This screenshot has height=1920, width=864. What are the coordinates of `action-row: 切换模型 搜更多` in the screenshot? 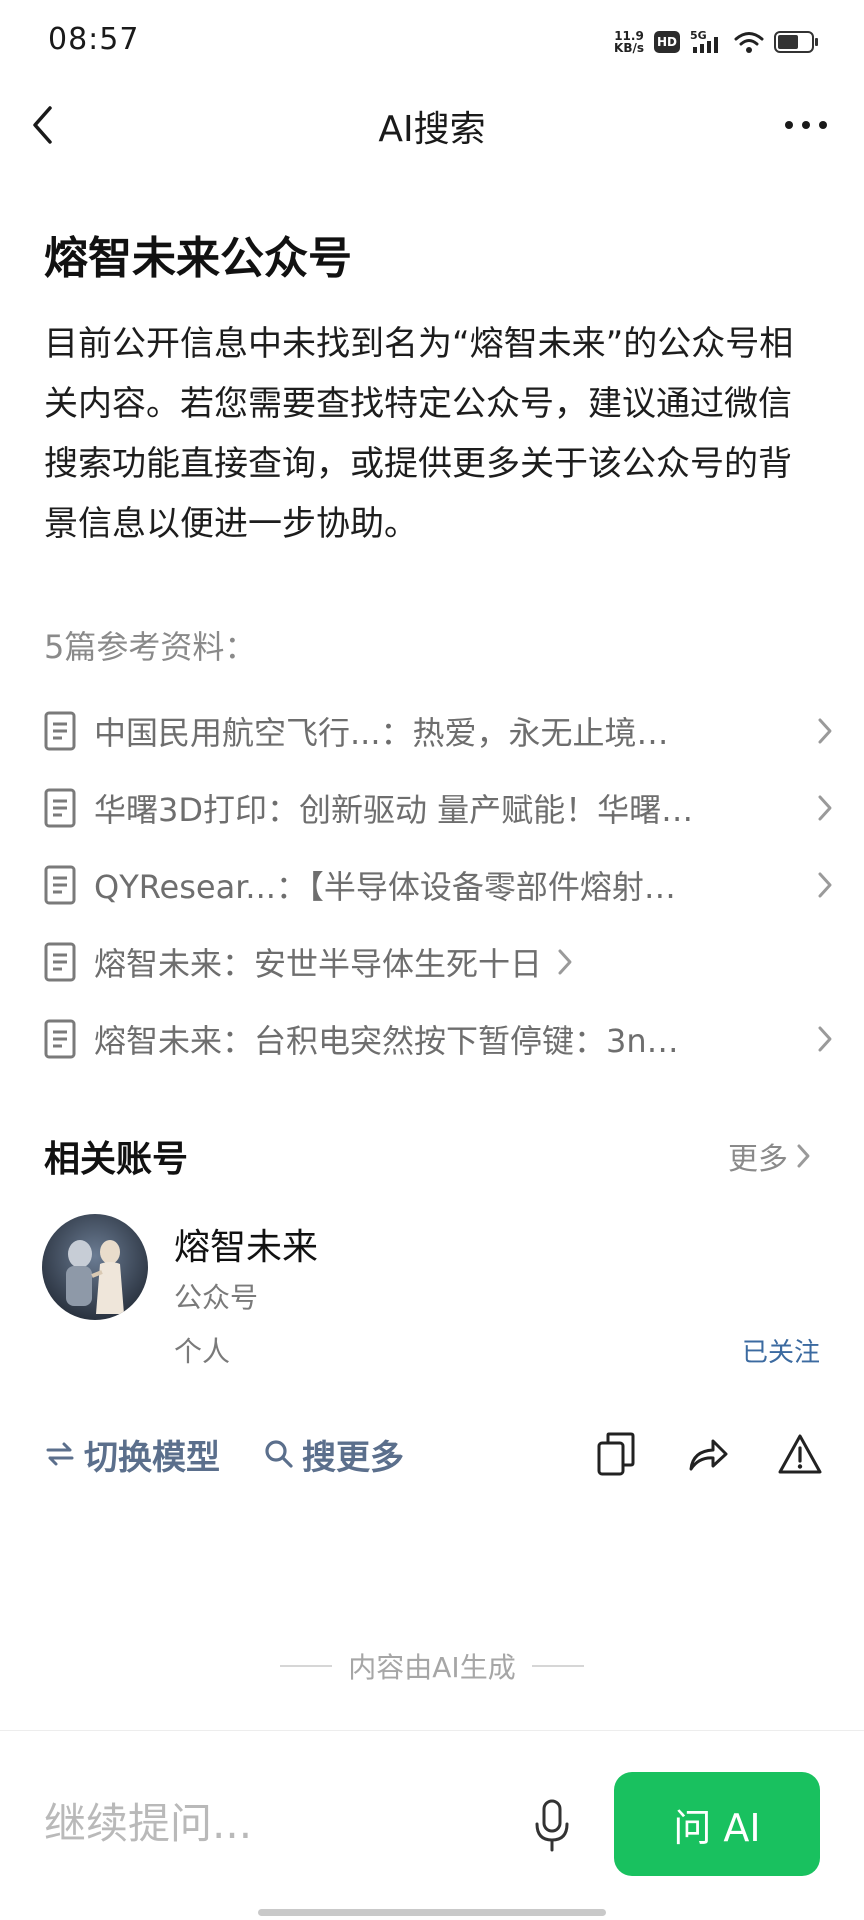 It's located at (224, 1454).